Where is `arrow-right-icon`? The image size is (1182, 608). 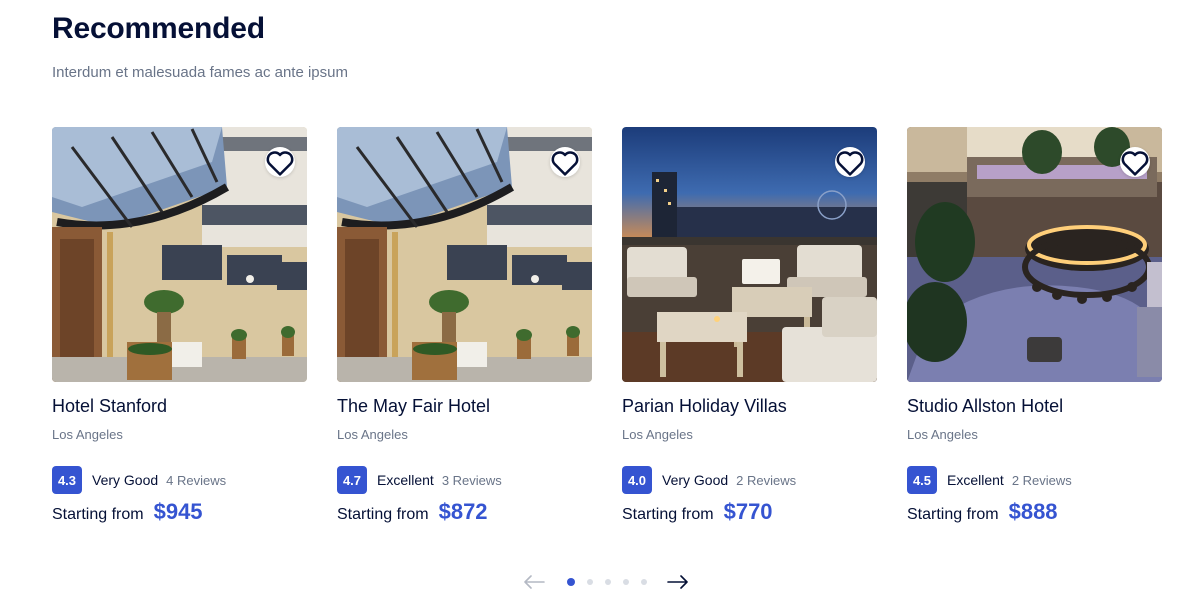 arrow-right-icon is located at coordinates (677, 582).